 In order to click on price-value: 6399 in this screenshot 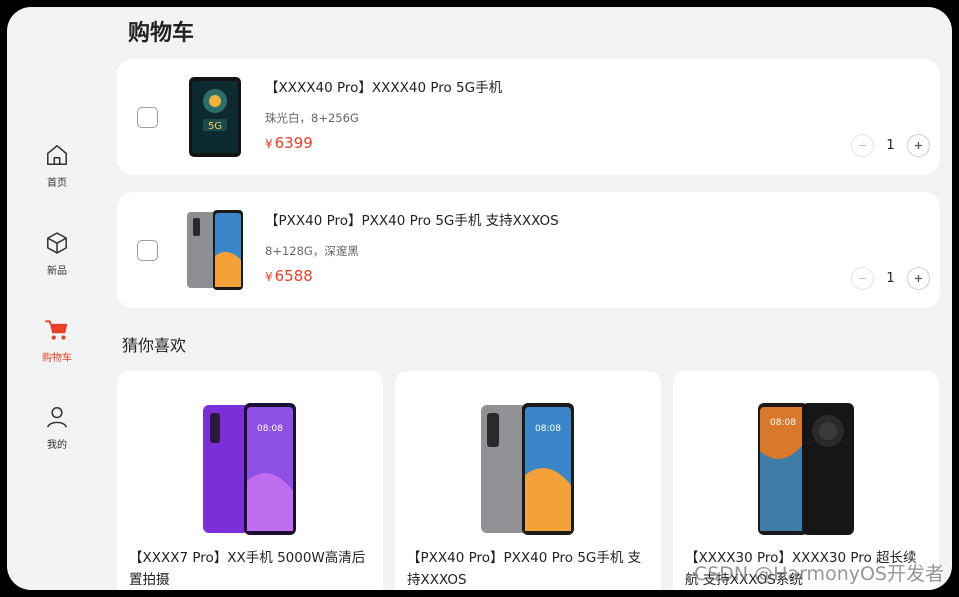, I will do `click(293, 143)`.